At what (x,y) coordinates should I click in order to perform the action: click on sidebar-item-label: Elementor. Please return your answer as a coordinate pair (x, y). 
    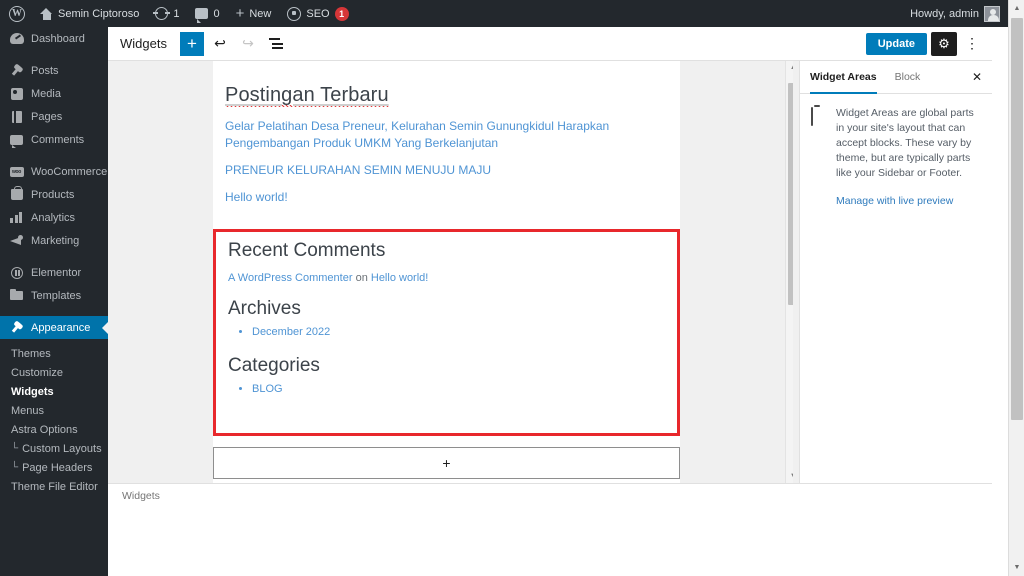
    Looking at the image, I should click on (56, 272).